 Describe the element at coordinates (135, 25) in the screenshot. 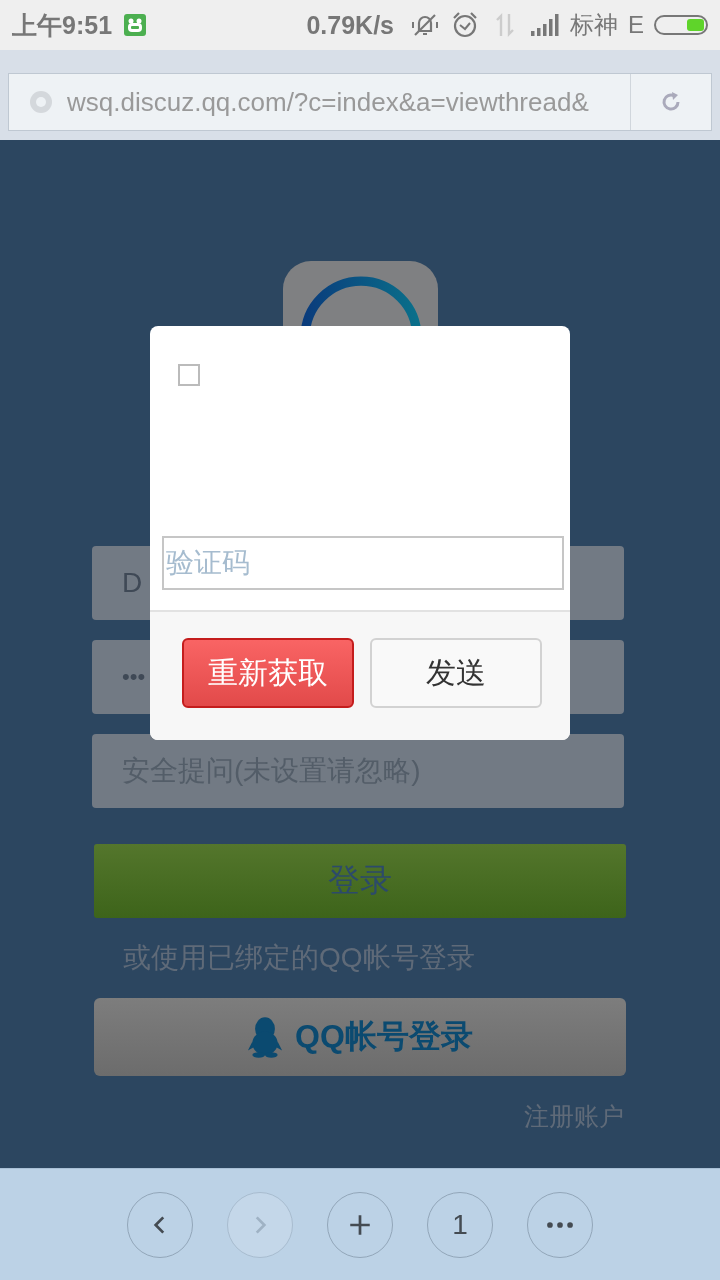

I see `app-notification-icon` at that location.